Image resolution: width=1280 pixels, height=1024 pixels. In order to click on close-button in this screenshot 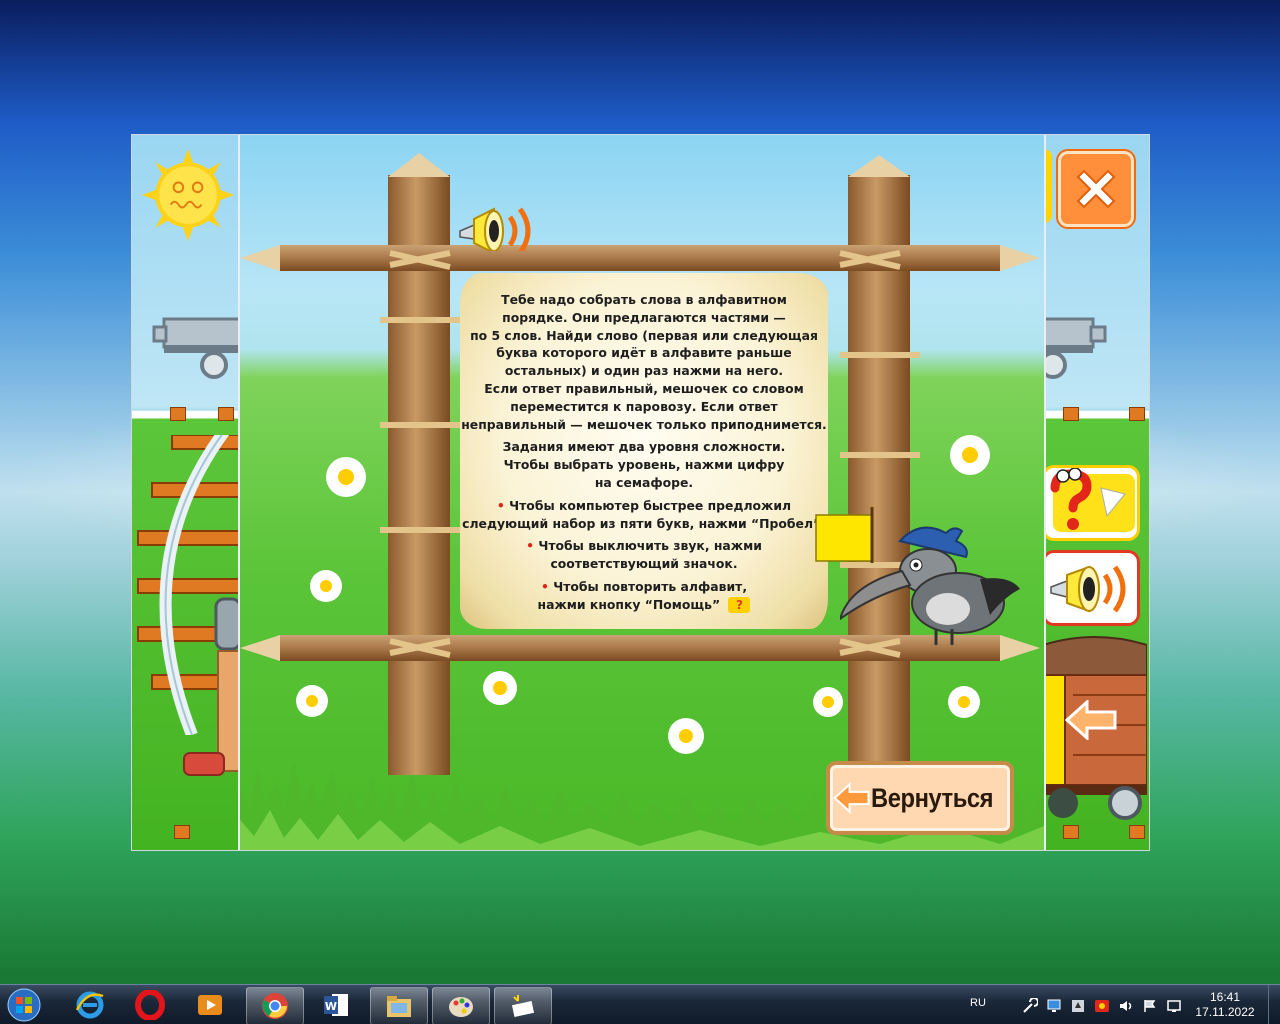, I will do `click(1096, 189)`.